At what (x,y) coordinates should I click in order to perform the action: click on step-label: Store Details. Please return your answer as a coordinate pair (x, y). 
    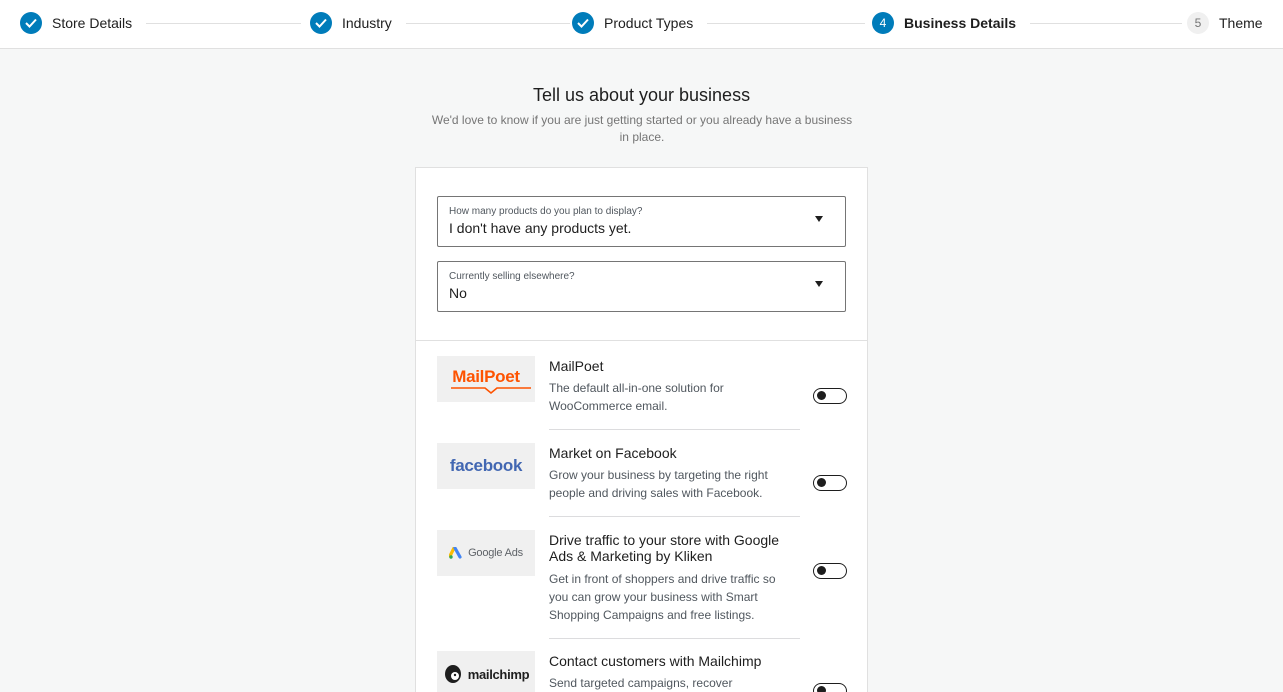
    Looking at the image, I should click on (92, 23).